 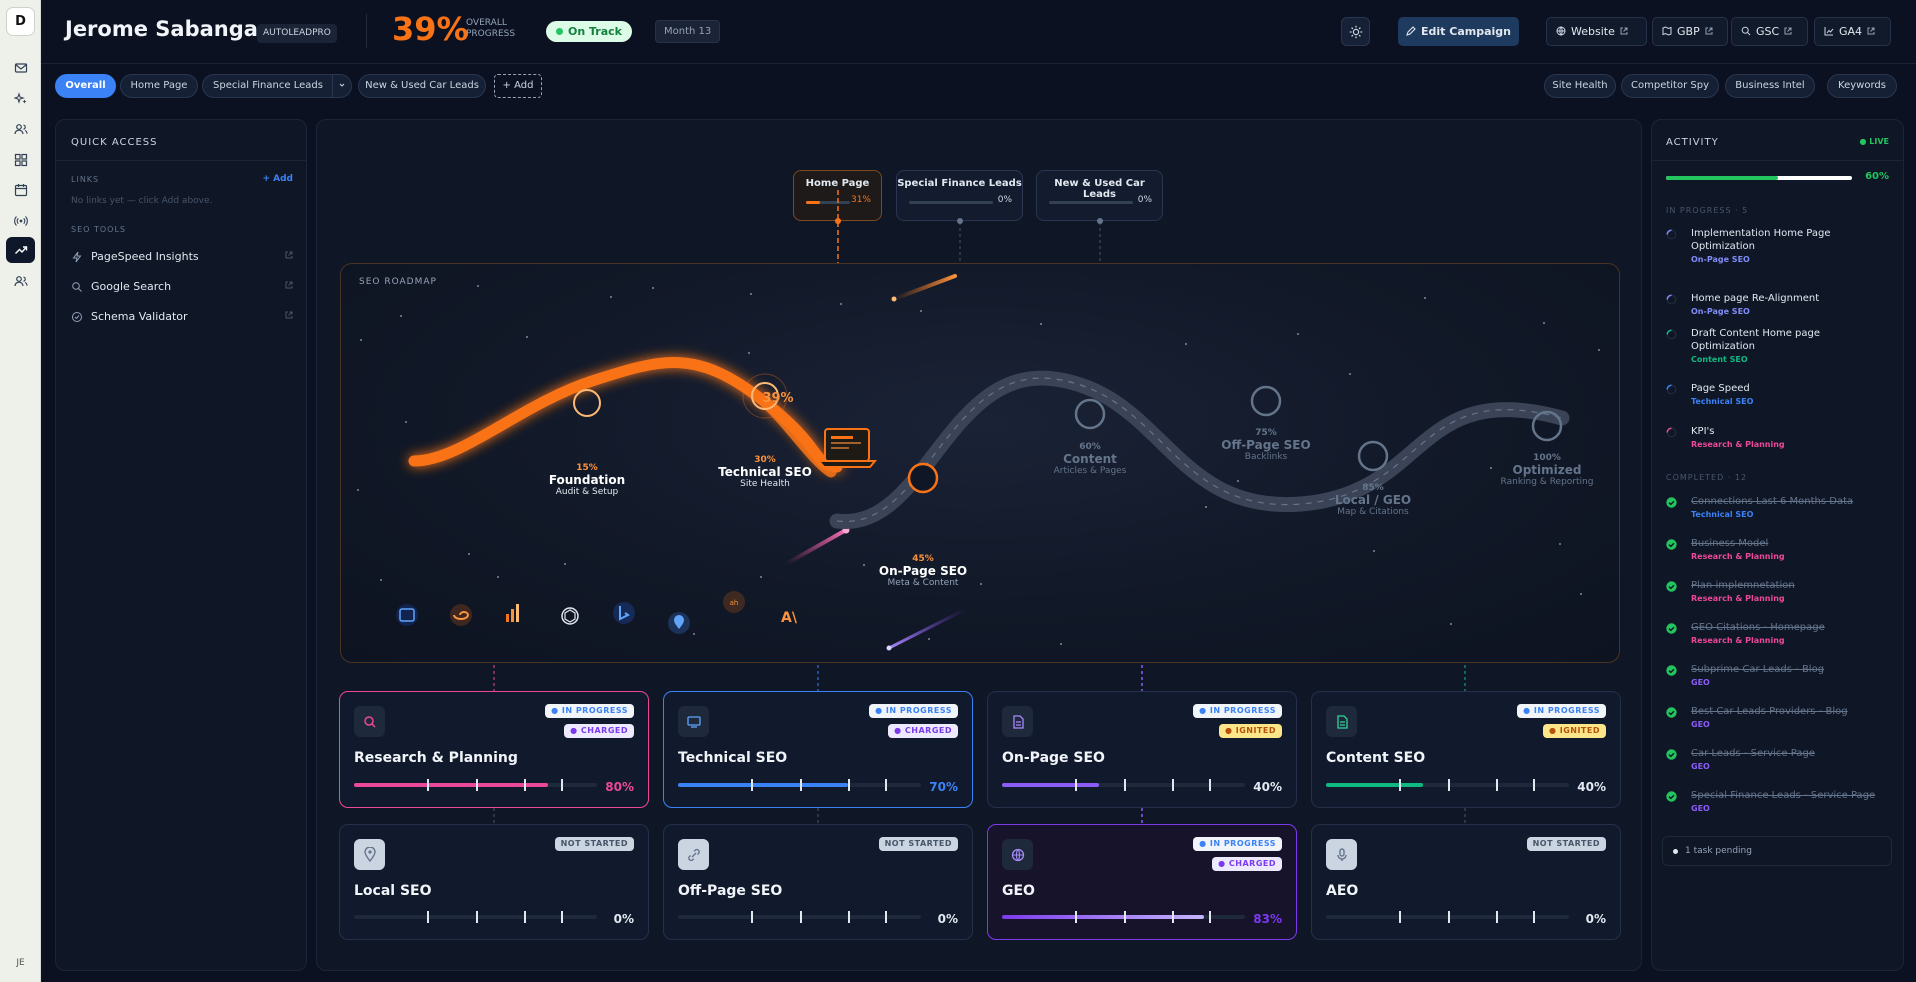 What do you see at coordinates (1466, 882) in the screenshot?
I see `card-aeo: AEO NOT STARTED 0%` at bounding box center [1466, 882].